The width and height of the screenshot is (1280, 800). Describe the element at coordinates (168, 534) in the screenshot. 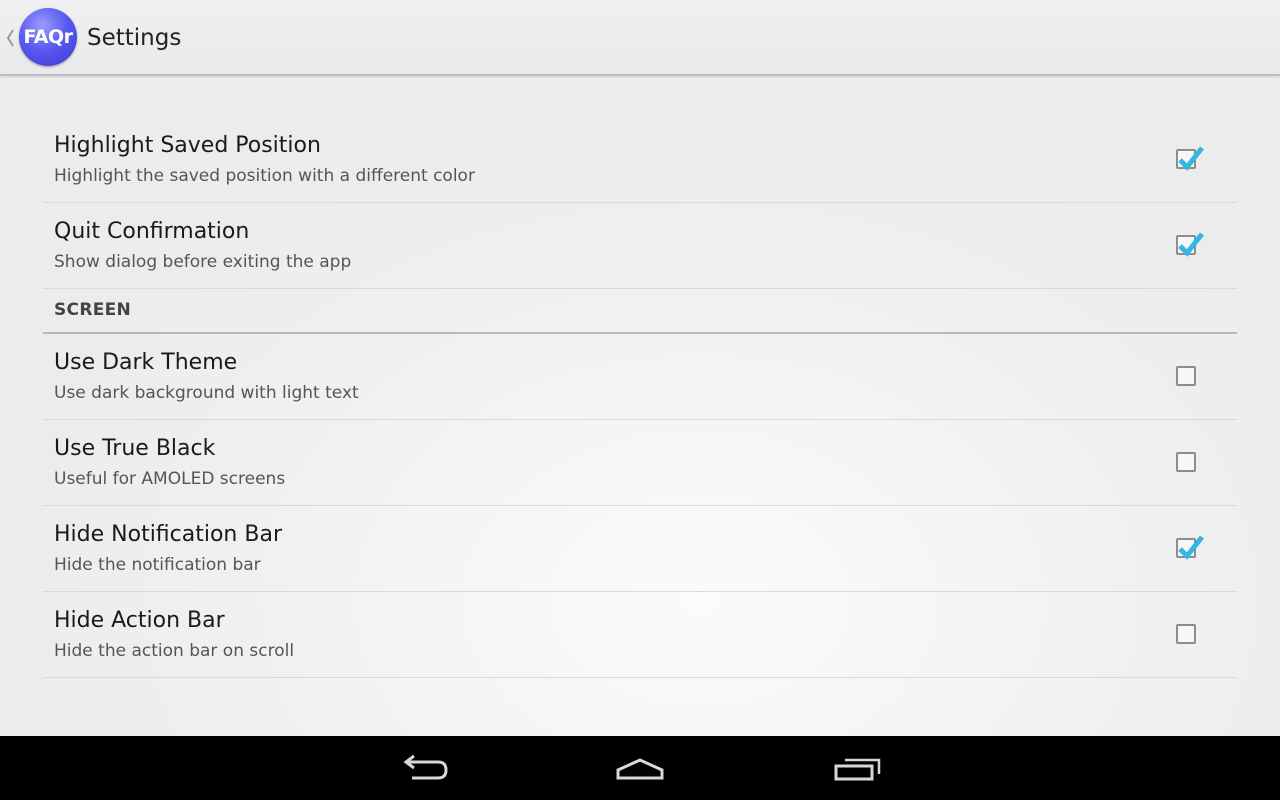

I see `pref-title: Hide Notification Bar` at that location.